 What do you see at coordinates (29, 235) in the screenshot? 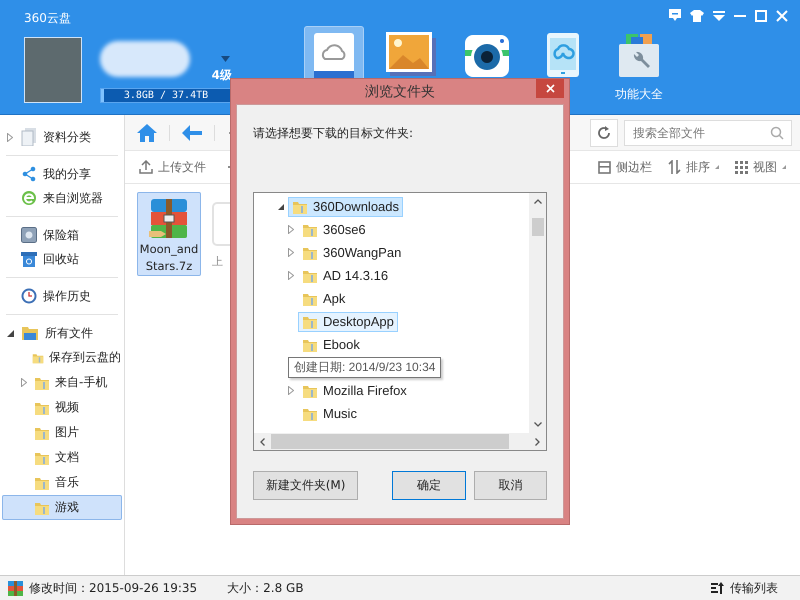
I see `safe-icon` at bounding box center [29, 235].